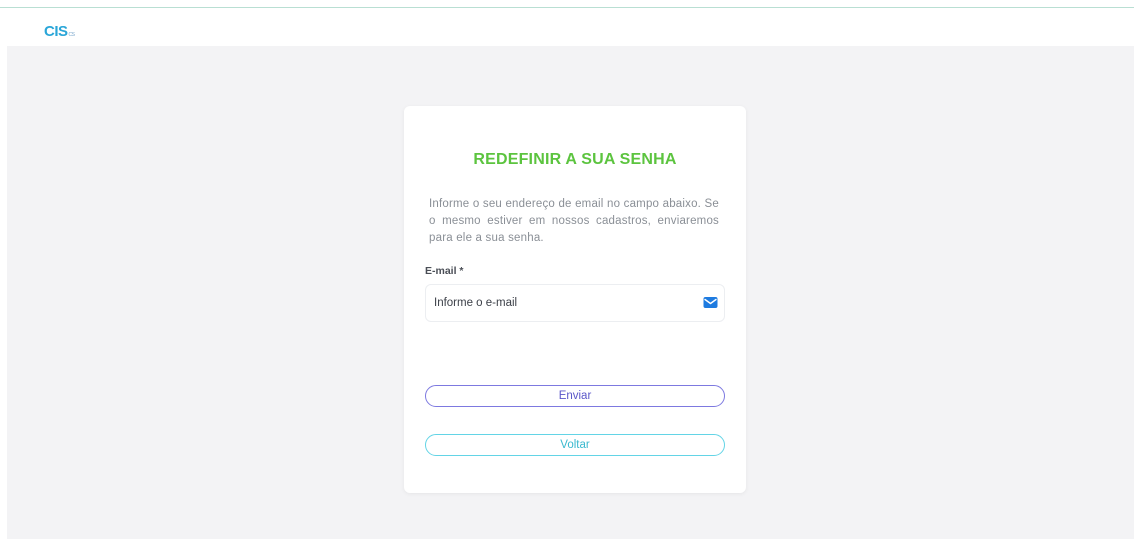 Image resolution: width=1134 pixels, height=539 pixels. I want to click on logo: CISCS, so click(59, 31).